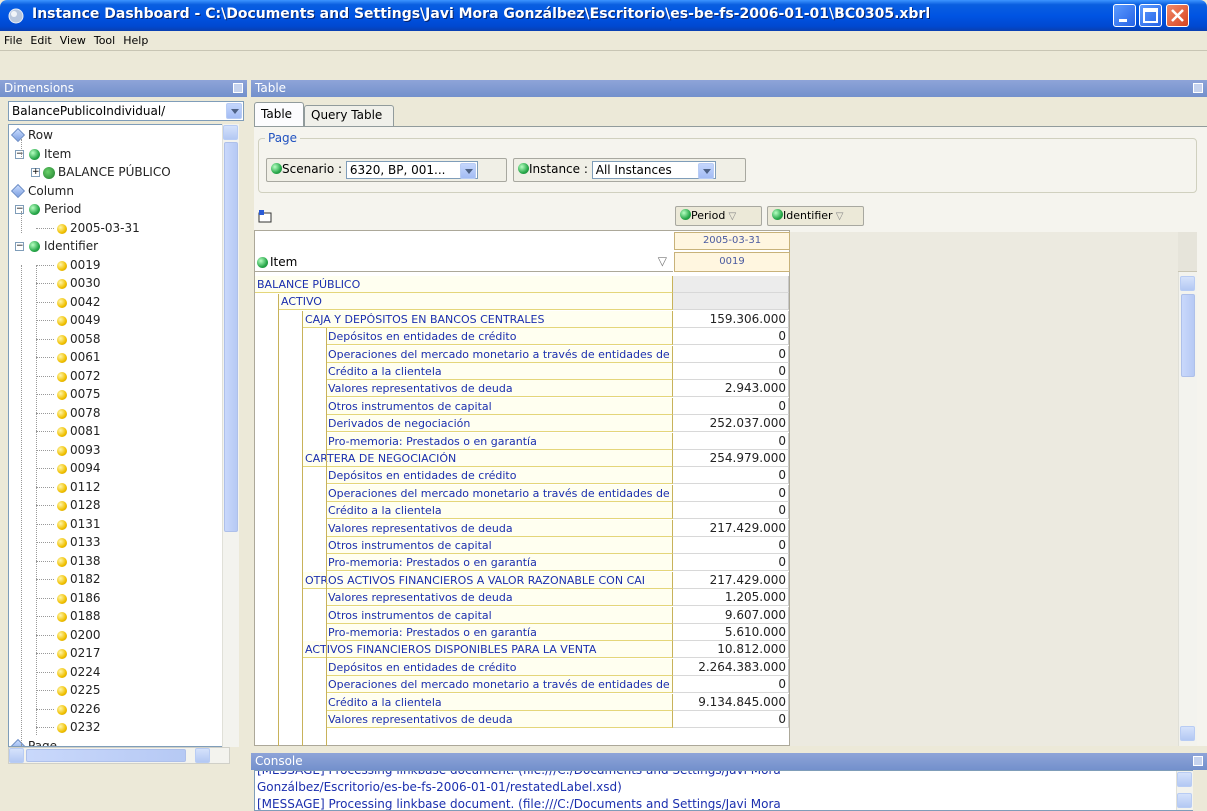 The image size is (1207, 811). I want to click on maximize-panel-icon, so click(1198, 88).